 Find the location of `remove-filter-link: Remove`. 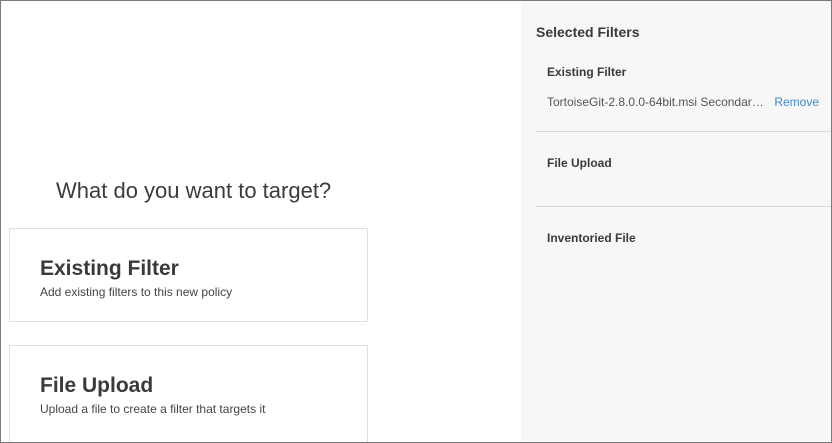

remove-filter-link: Remove is located at coordinates (796, 102).